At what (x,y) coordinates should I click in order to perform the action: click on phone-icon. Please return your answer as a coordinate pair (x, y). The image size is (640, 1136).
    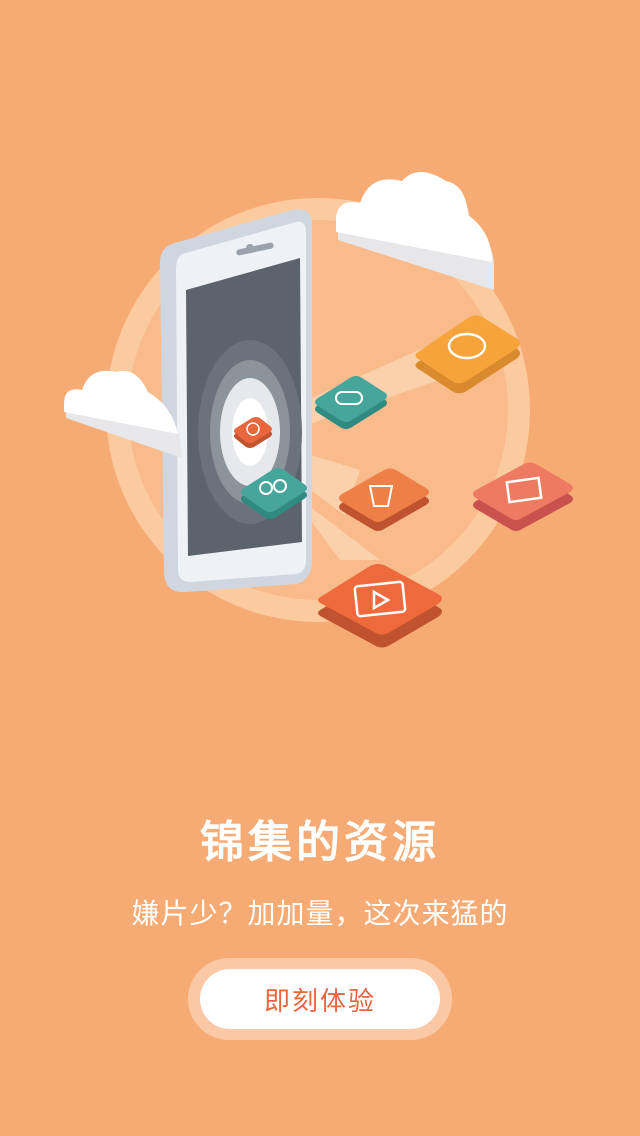
    Looking at the image, I should click on (236, 401).